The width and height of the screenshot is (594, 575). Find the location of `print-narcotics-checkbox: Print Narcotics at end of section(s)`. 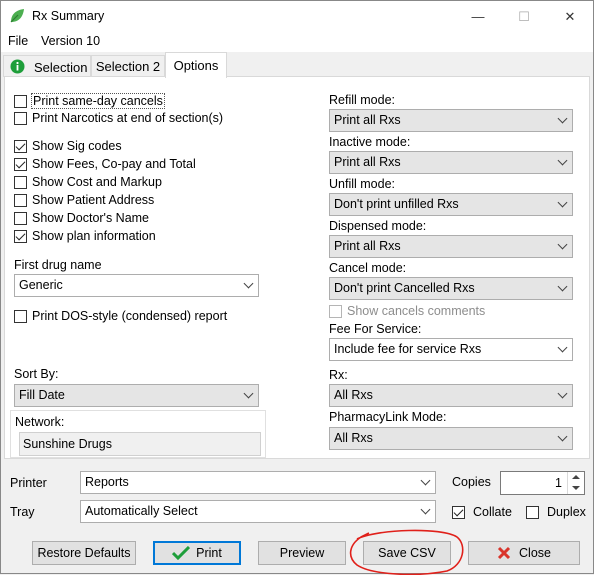

print-narcotics-checkbox: Print Narcotics at end of section(s) is located at coordinates (118, 118).